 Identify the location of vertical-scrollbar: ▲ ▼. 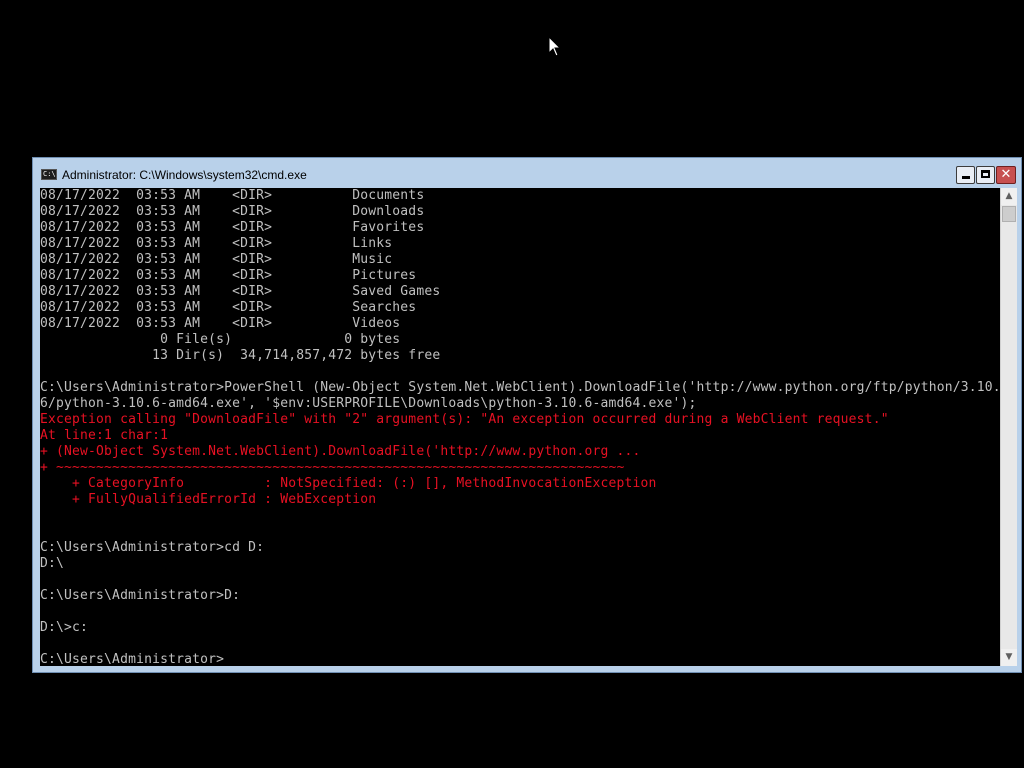
(1008, 427).